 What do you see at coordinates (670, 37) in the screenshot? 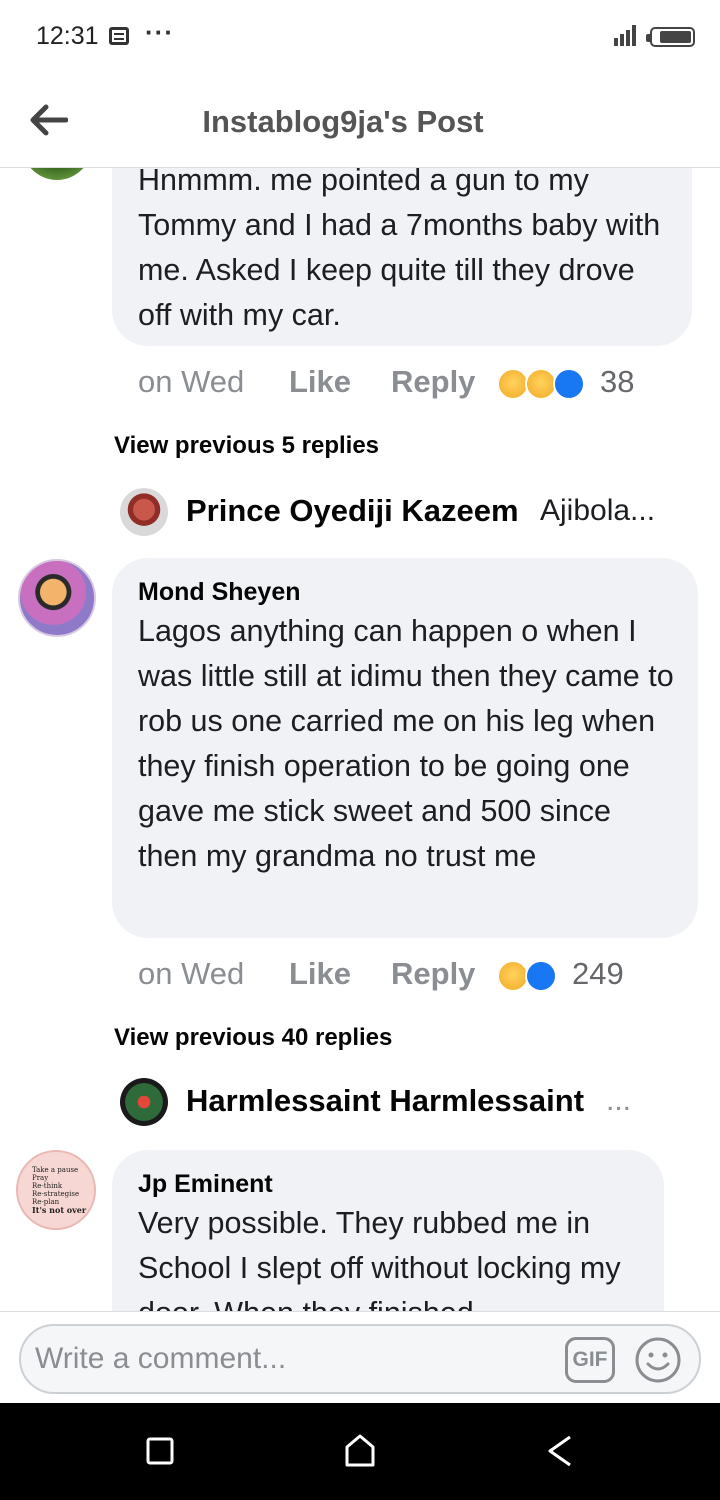
I see `battery-icon` at bounding box center [670, 37].